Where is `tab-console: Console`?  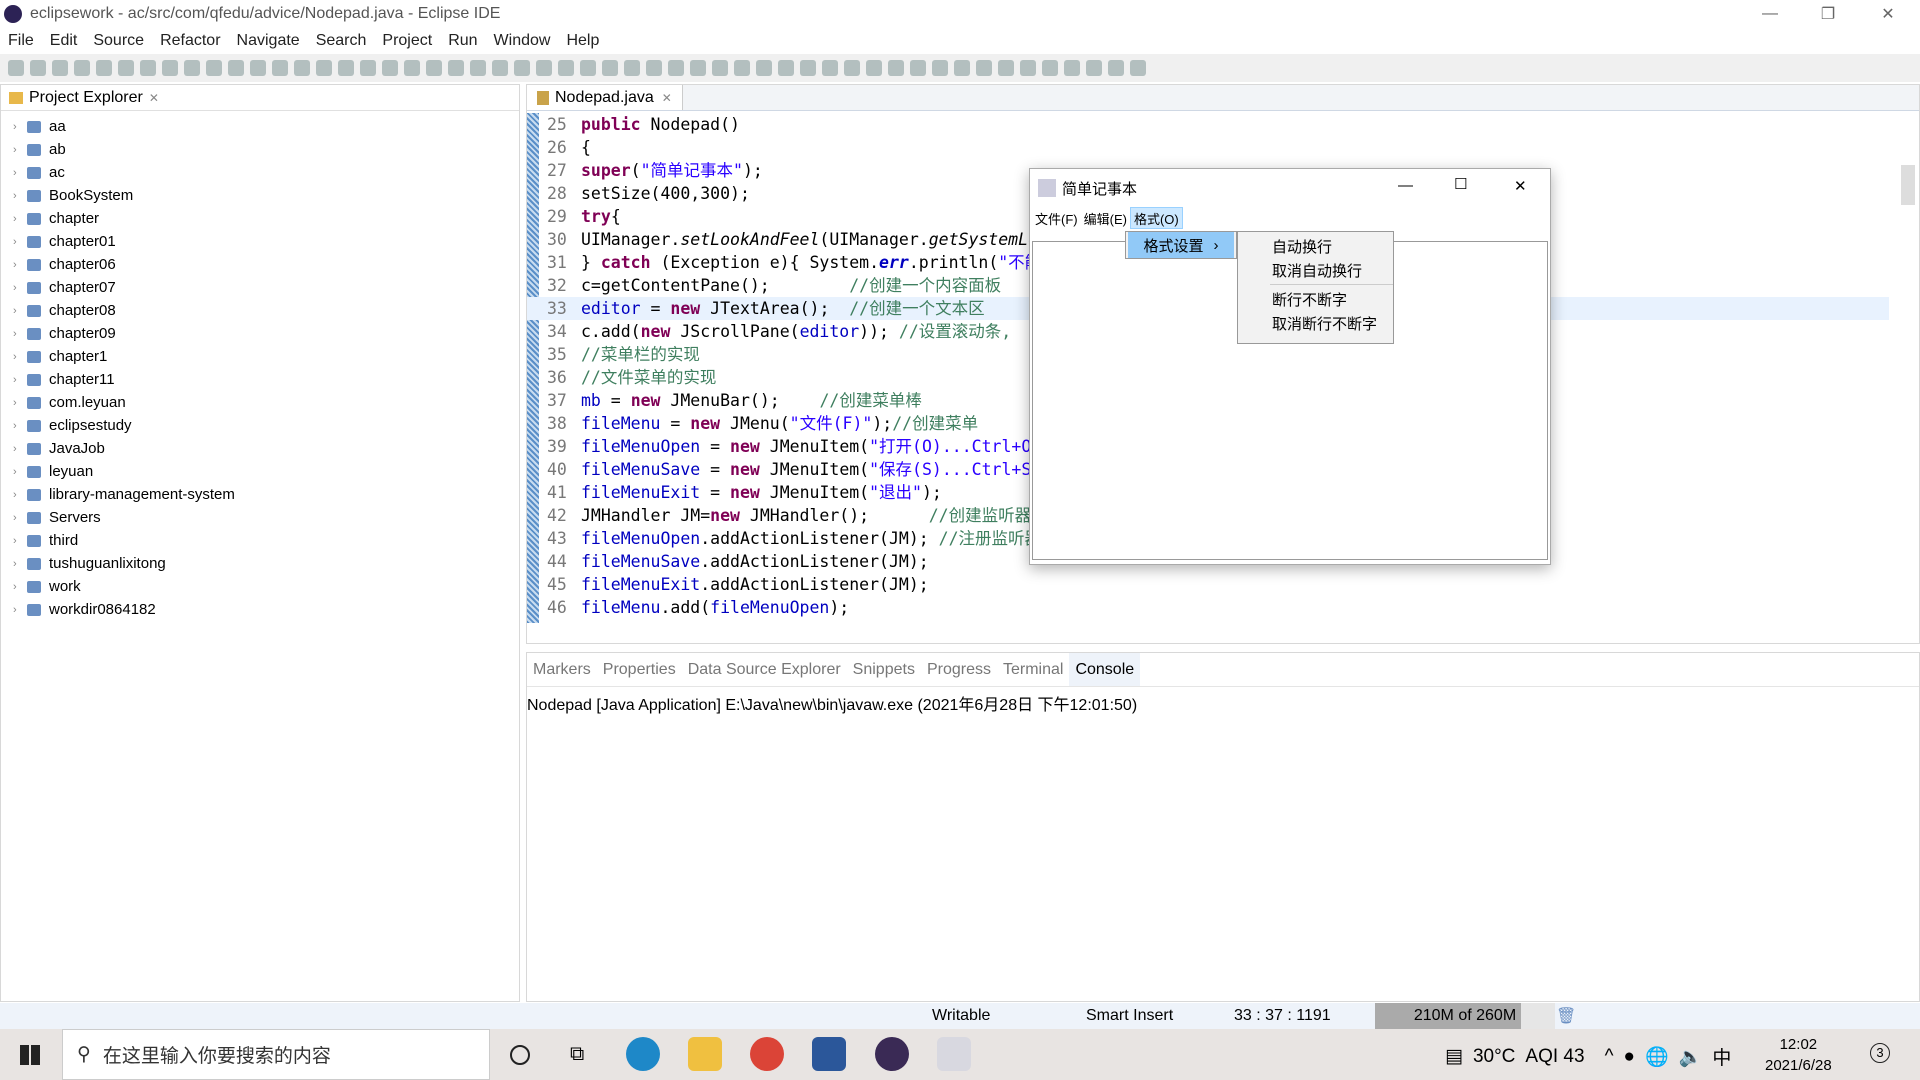 tab-console: Console is located at coordinates (1105, 669).